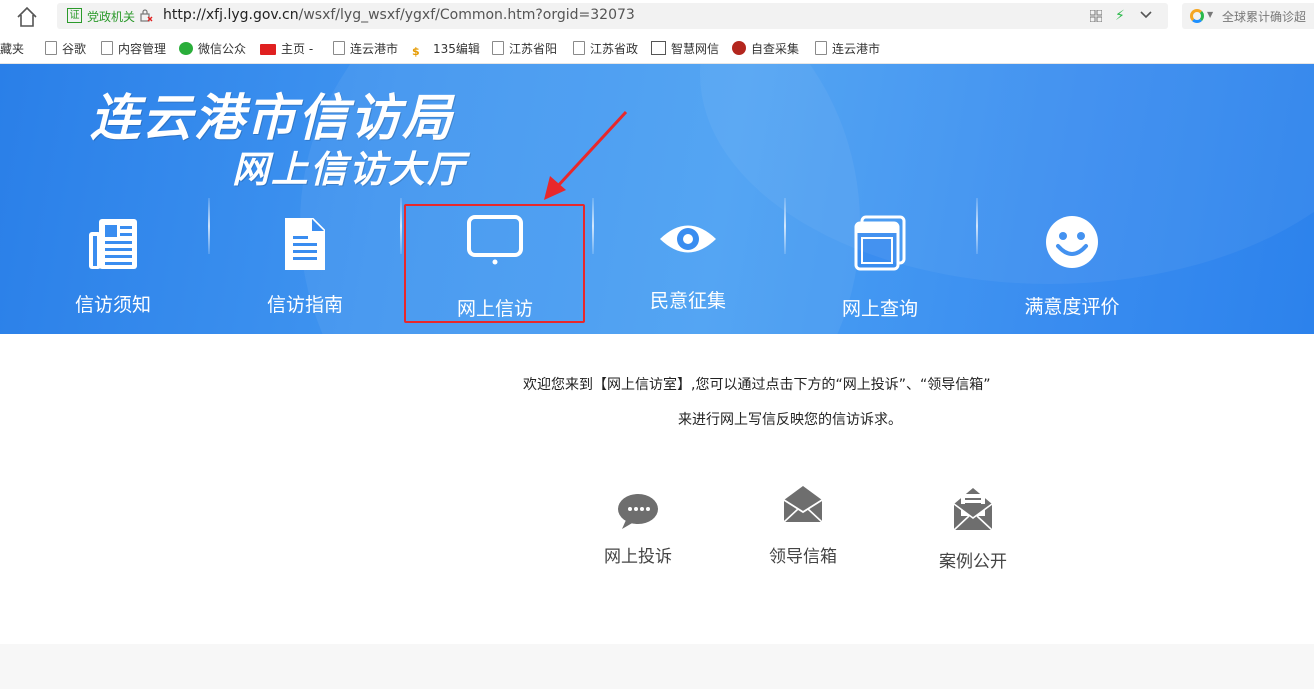  I want to click on footer-band, so click(657, 666).